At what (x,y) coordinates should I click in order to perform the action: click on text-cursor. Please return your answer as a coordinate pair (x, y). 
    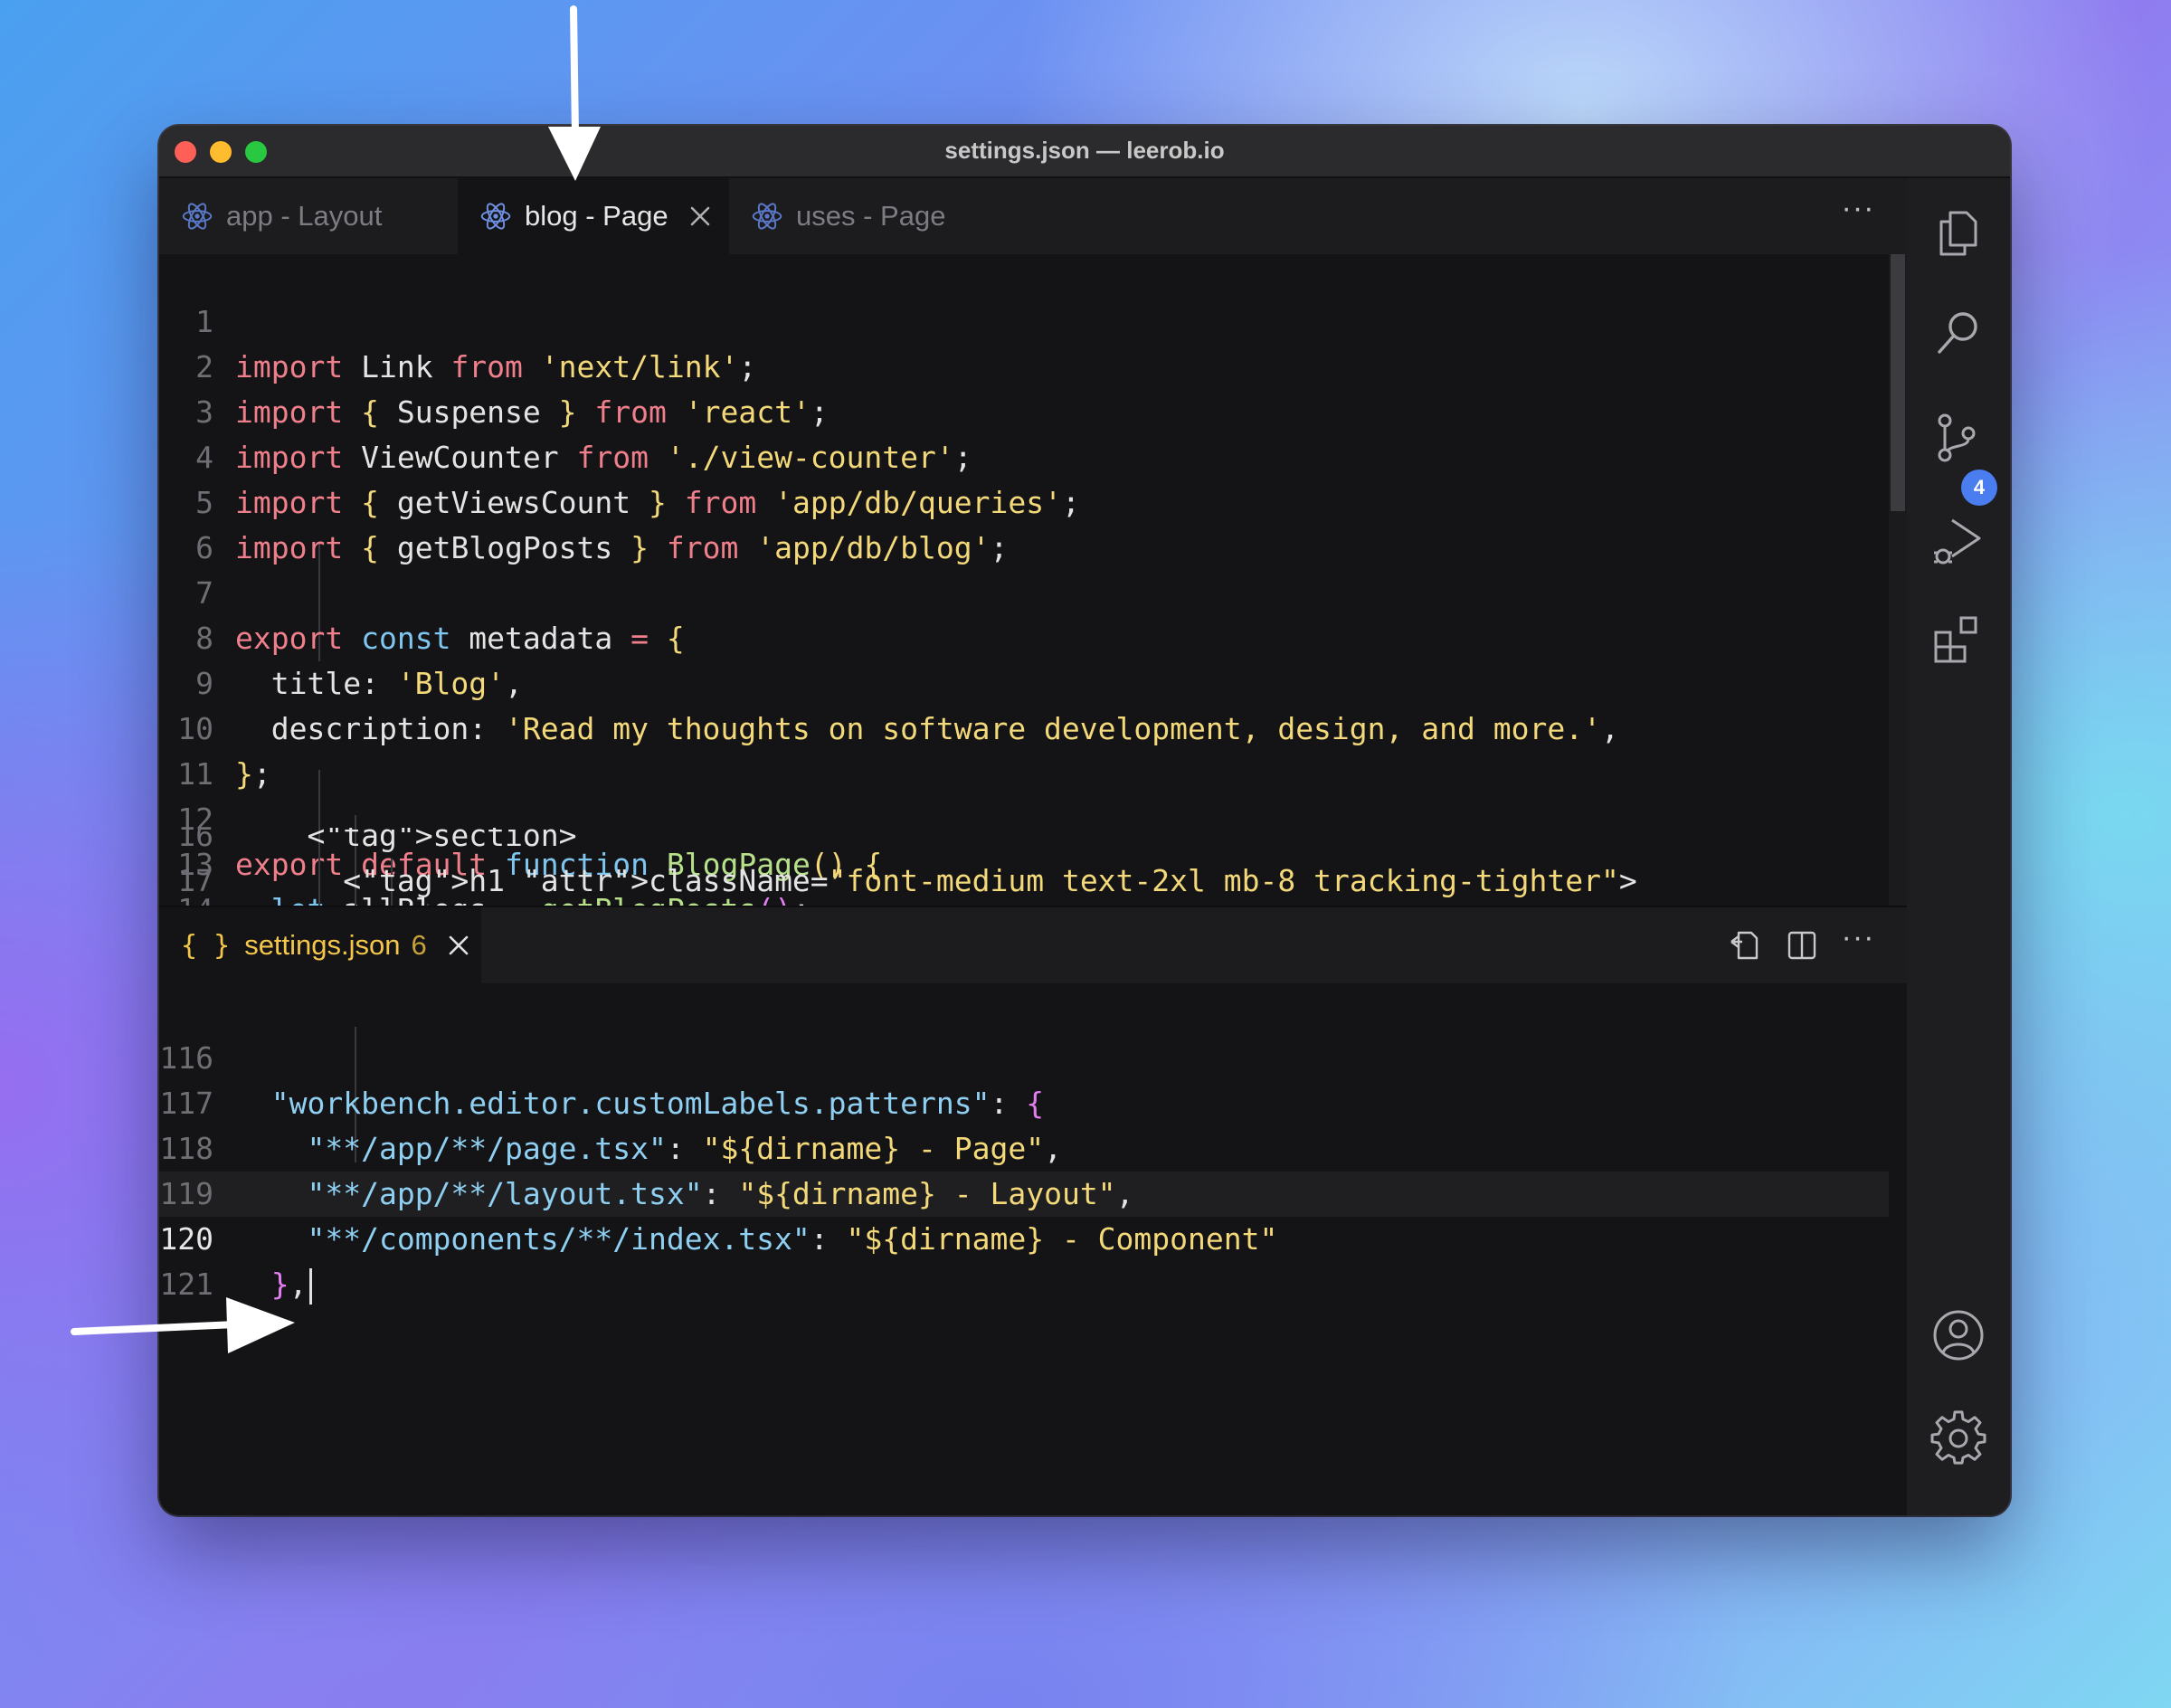
    Looking at the image, I should click on (310, 1286).